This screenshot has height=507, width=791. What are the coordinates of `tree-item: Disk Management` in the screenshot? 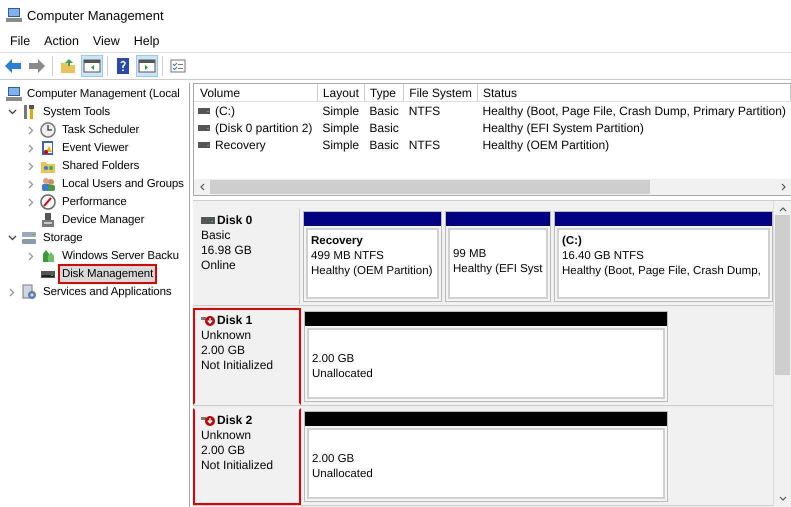 It's located at (108, 274).